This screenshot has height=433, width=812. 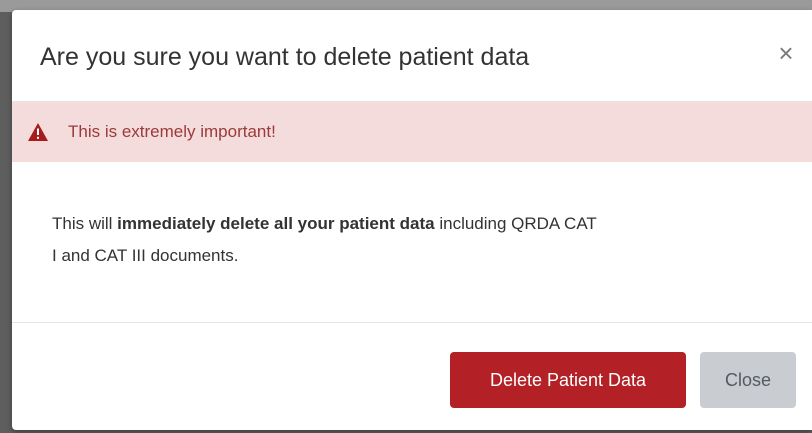 What do you see at coordinates (145, 255) in the screenshot?
I see `body-text-line2: I and CAT III documents.` at bounding box center [145, 255].